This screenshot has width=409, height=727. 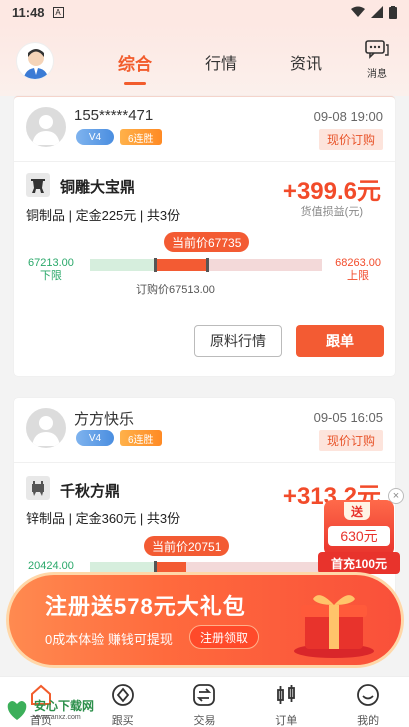 I want to click on nav-label: 交易, so click(x=204, y=721).